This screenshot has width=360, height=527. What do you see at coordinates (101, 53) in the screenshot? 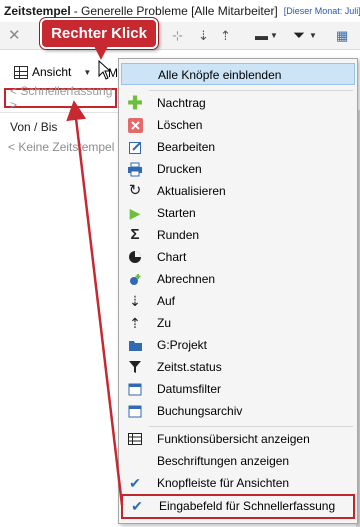
I see `callout-tail` at bounding box center [101, 53].